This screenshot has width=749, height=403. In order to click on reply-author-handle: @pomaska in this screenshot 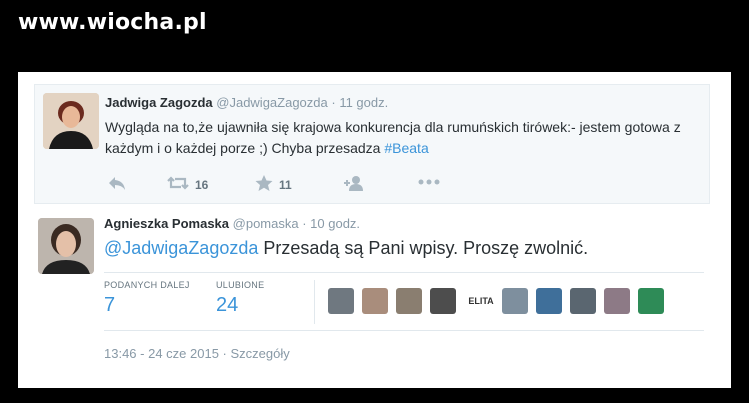, I will do `click(266, 223)`.